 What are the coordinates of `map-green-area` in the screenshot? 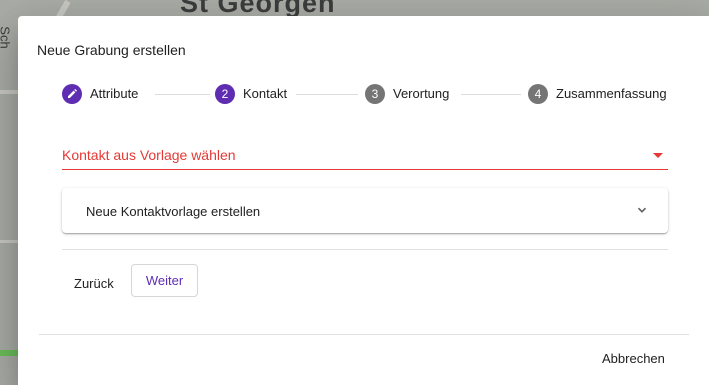 It's located at (9, 353).